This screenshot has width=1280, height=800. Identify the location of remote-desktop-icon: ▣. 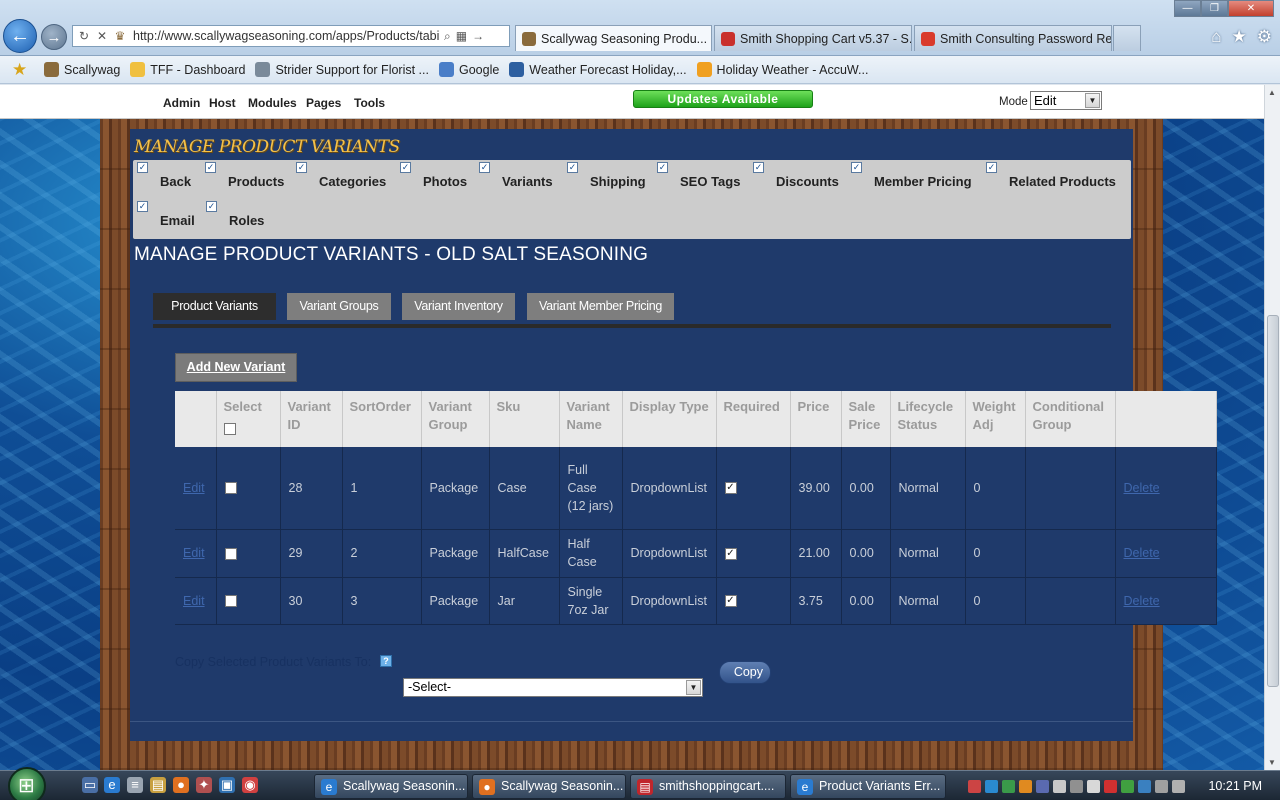
(227, 785).